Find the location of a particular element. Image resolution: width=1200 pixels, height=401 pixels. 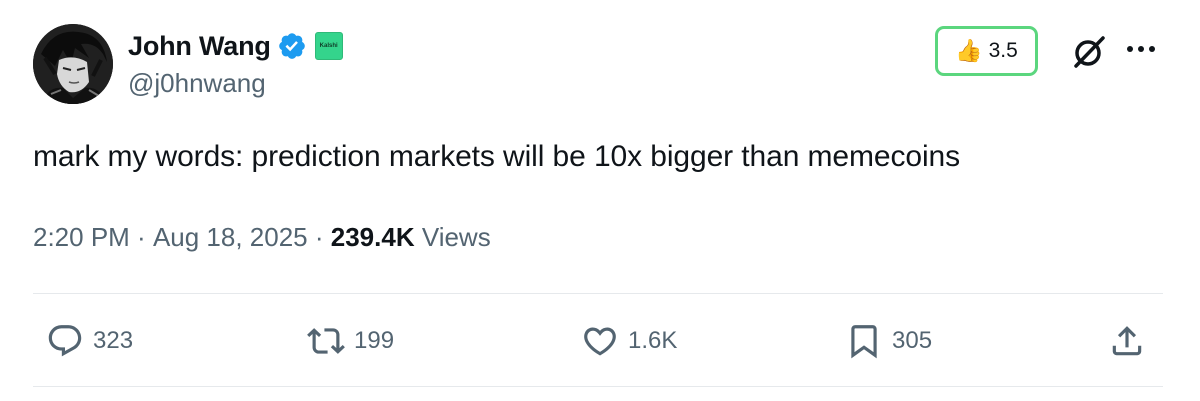

meta-space is located at coordinates (418, 237).